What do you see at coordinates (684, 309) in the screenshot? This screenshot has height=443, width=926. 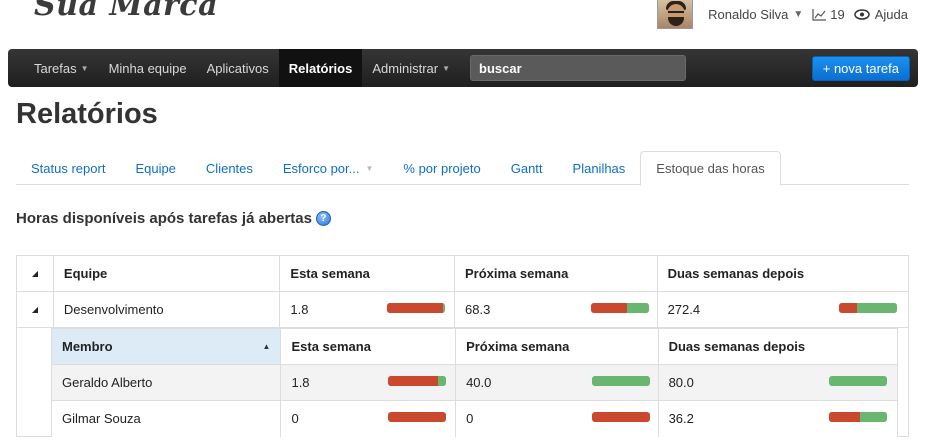 I see `group-two-weeks-value: 272.4` at bounding box center [684, 309].